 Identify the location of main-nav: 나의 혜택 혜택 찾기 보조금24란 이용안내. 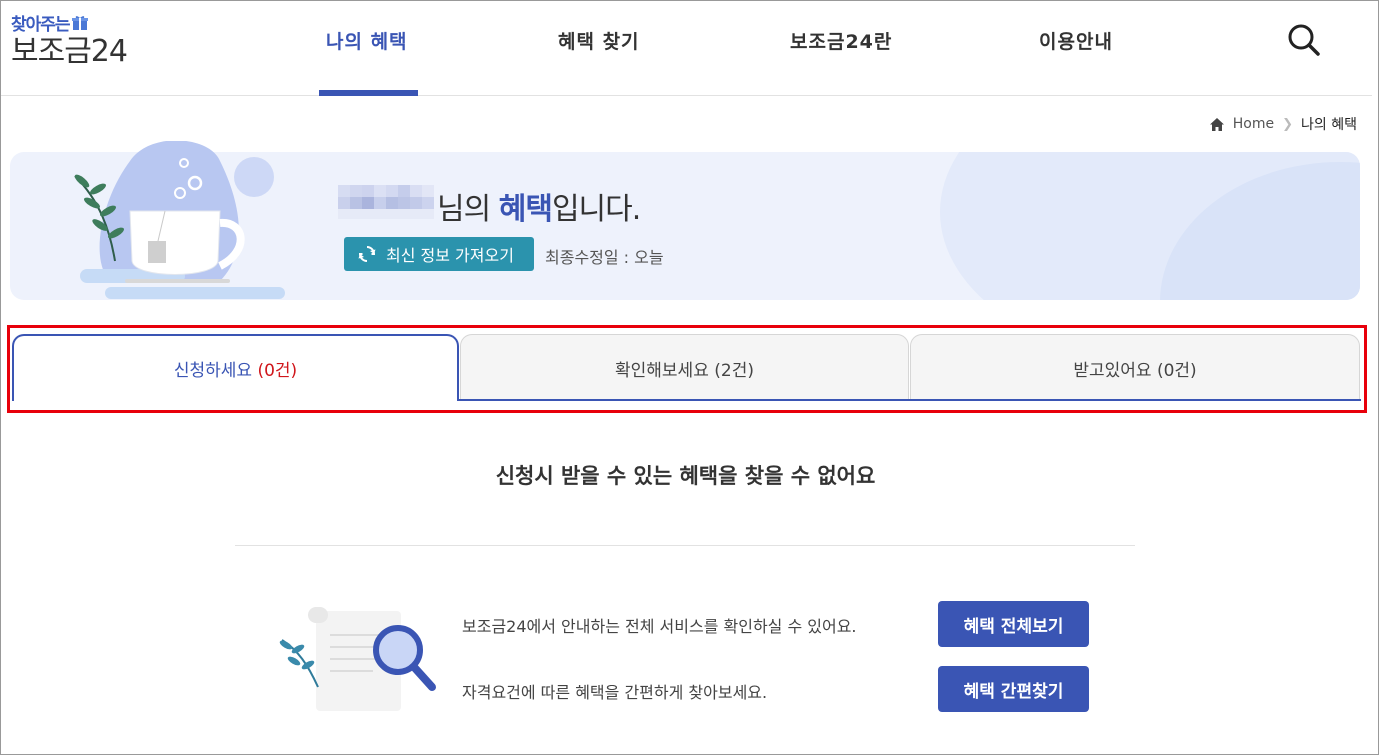
(686, 48).